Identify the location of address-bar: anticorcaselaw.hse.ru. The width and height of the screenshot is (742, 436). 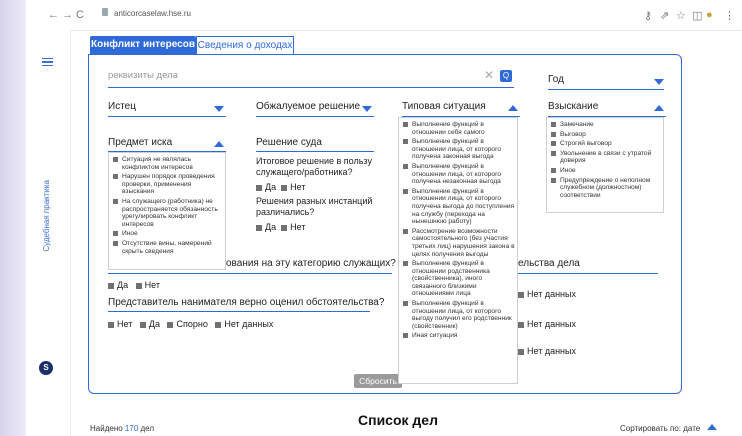
(152, 13).